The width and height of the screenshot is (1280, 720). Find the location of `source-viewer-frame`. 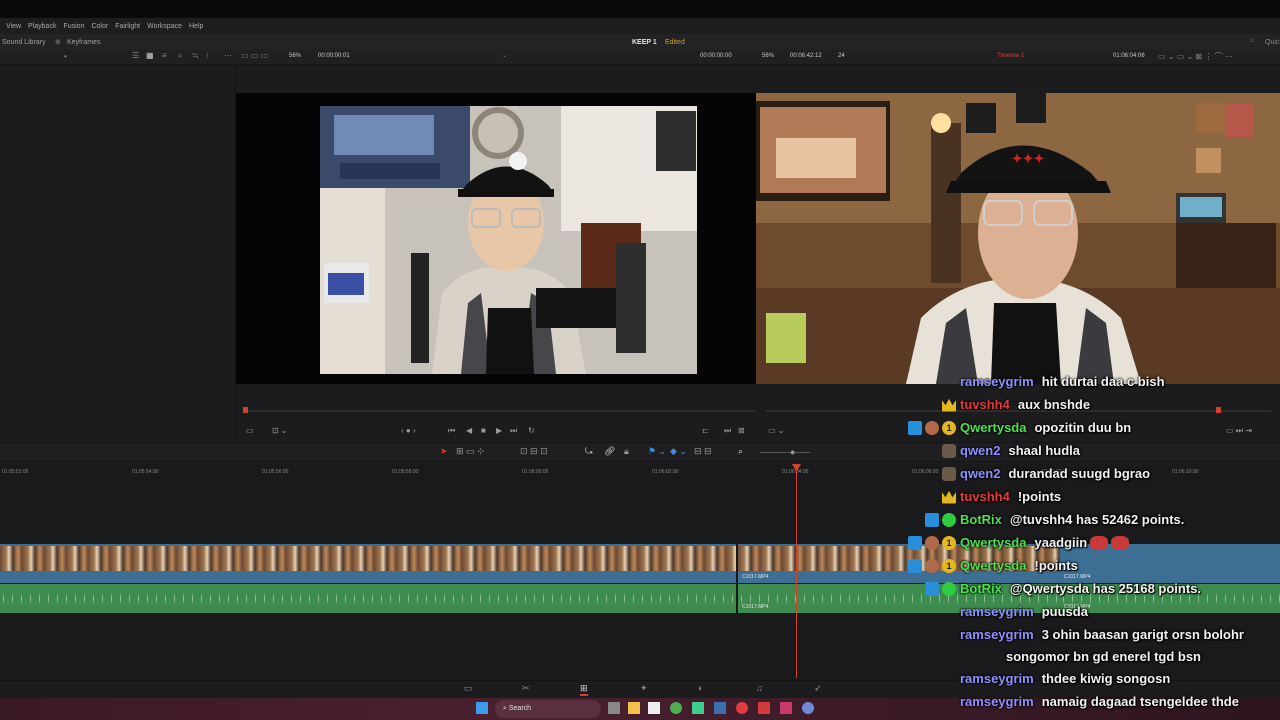

source-viewer-frame is located at coordinates (508, 240).